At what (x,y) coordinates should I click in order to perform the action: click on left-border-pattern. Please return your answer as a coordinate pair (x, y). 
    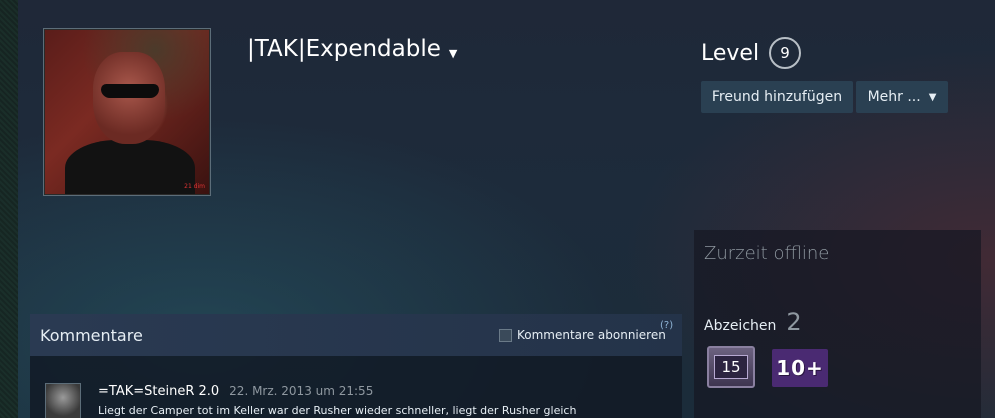
    Looking at the image, I should click on (9, 209).